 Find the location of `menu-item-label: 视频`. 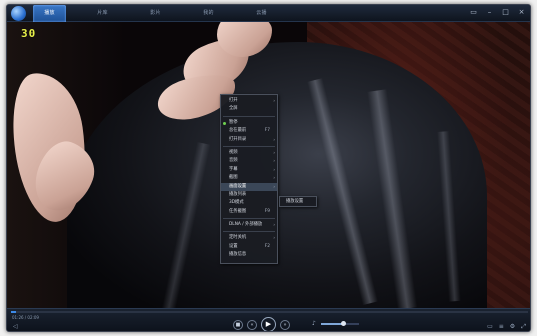

menu-item-label: 视频 is located at coordinates (233, 152).